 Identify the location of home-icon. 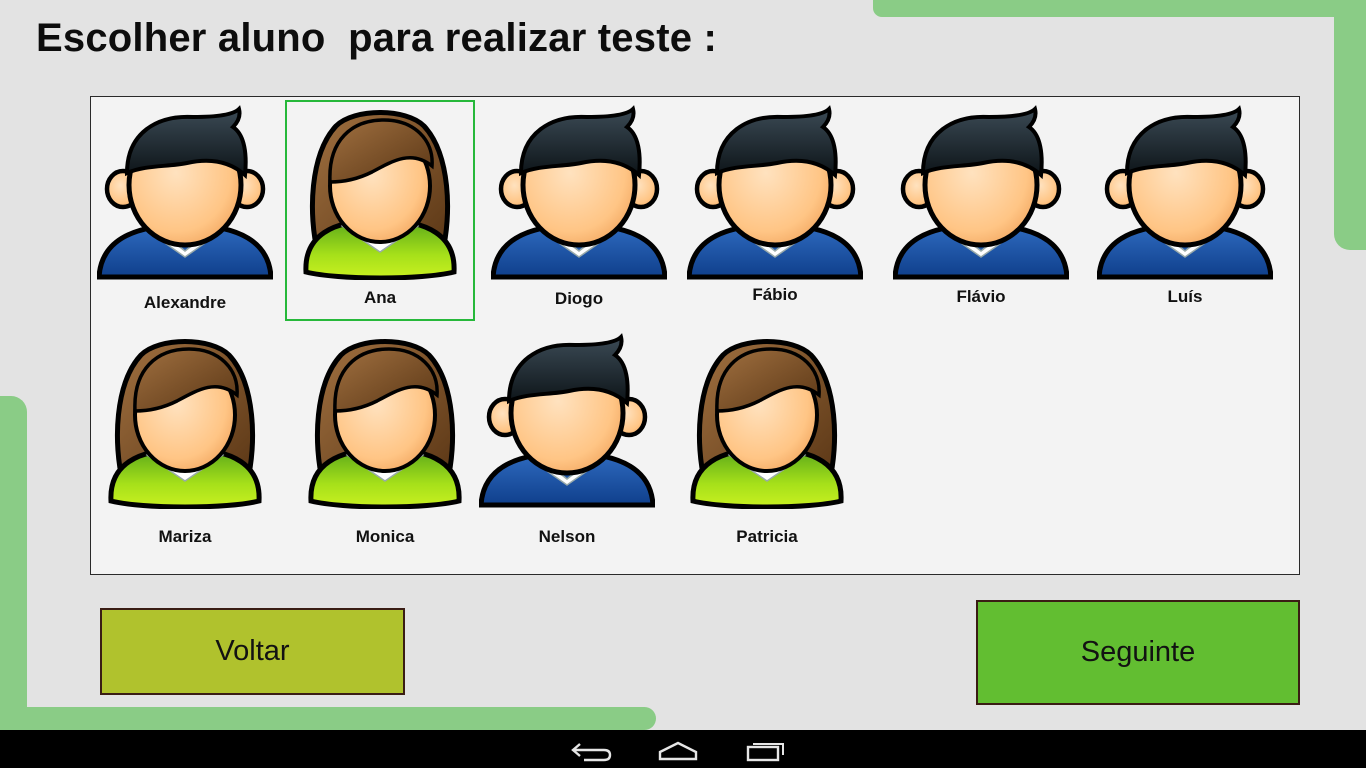
(678, 751).